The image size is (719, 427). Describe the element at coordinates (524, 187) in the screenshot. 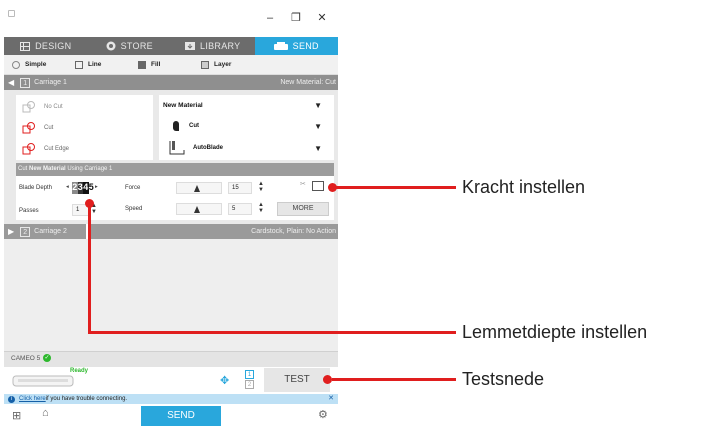

I see `force-callout-text: Kracht instellen` at that location.